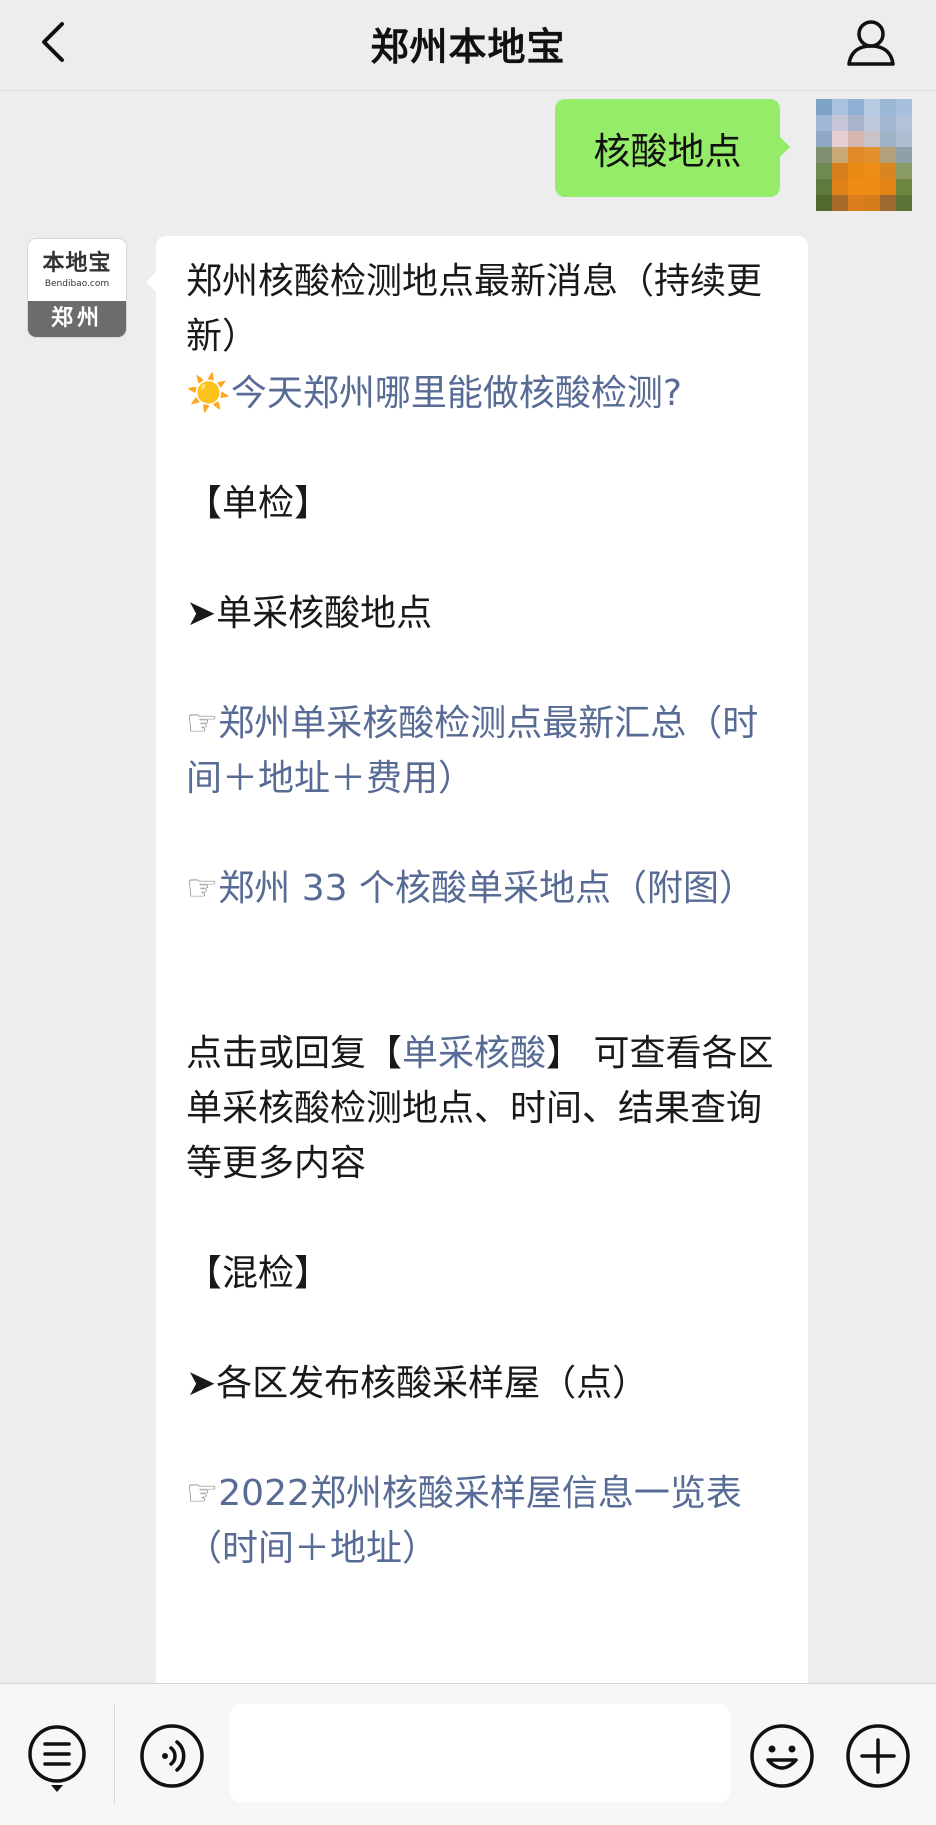  I want to click on page-title: 郑州本地宝, so click(468, 47).